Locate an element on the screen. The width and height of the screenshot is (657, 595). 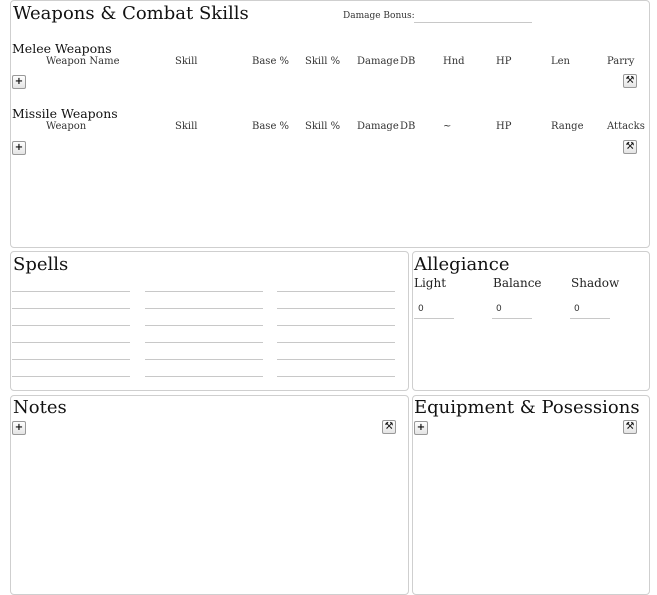
equipment-title: Equipment & Posessions is located at coordinates (527, 407).